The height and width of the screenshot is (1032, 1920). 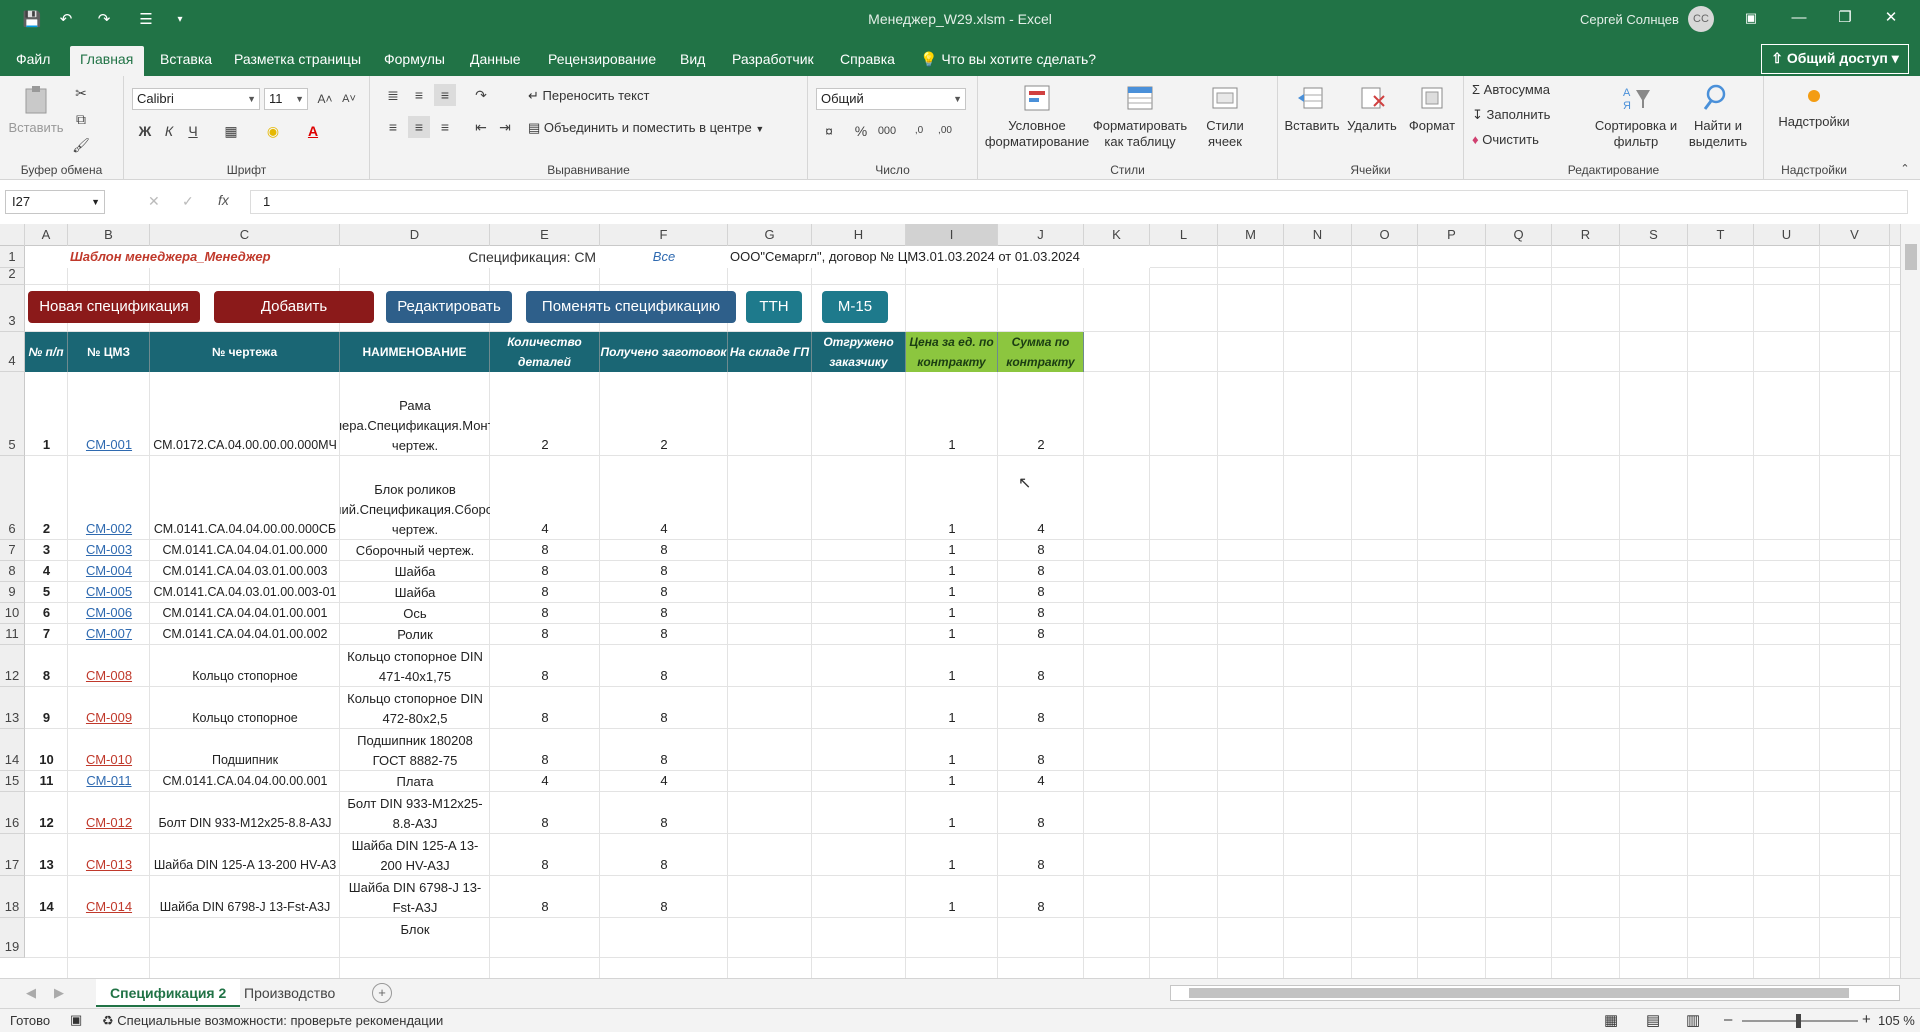 I want to click on row-header-2: 2, so click(x=12, y=275).